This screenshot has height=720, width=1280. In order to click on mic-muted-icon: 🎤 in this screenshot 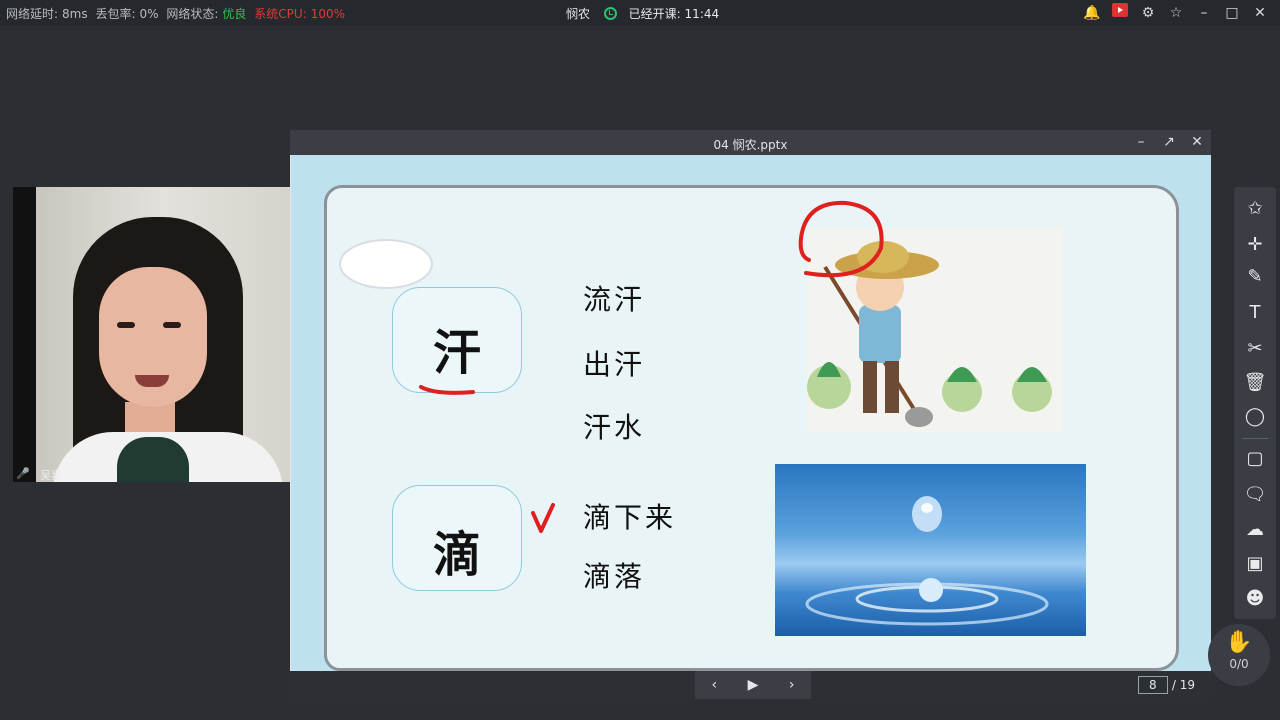, I will do `click(23, 473)`.